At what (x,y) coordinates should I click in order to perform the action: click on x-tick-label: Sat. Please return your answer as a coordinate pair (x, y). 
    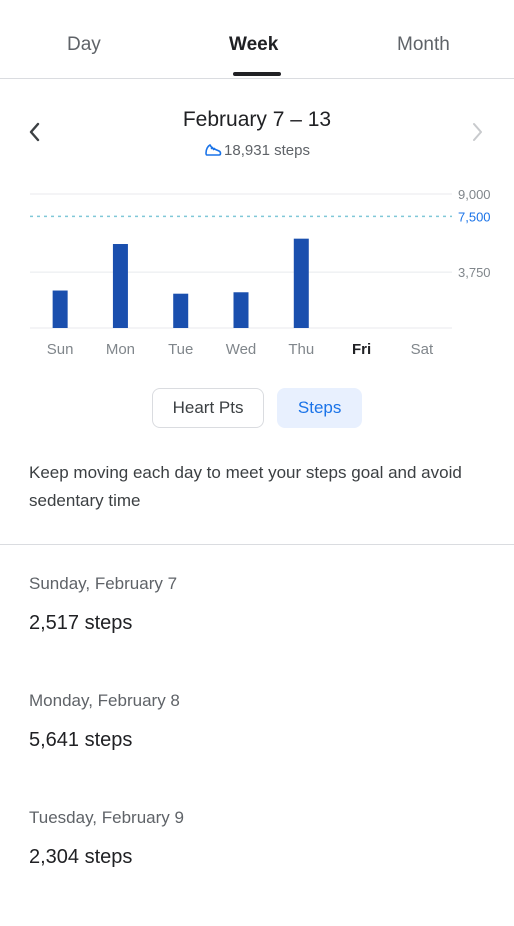
    Looking at the image, I should click on (422, 349).